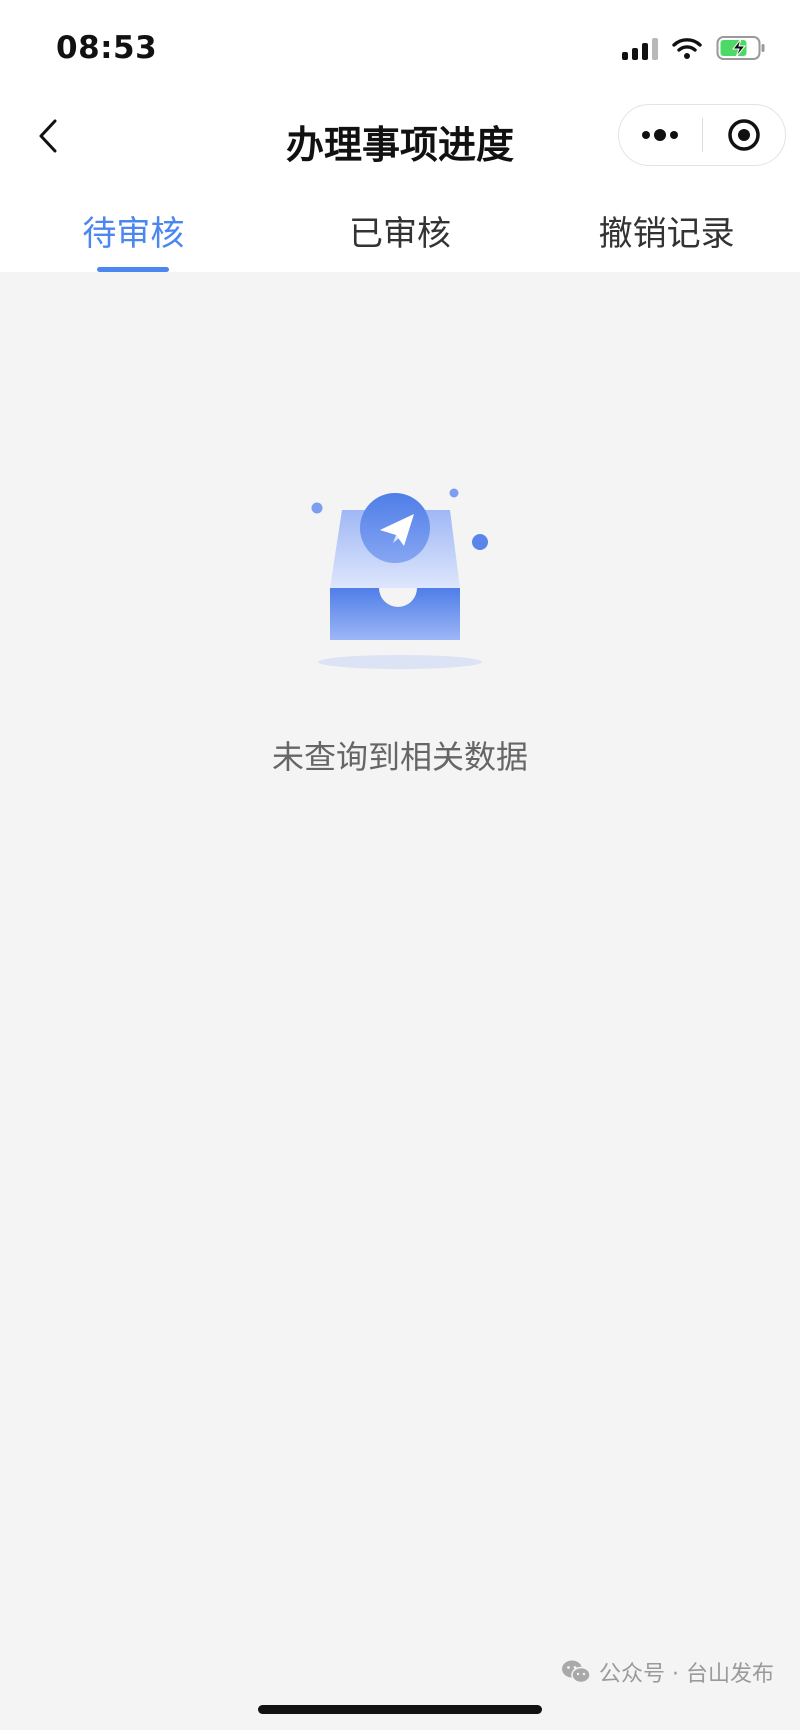  What do you see at coordinates (399, 757) in the screenshot?
I see `empty-state-message: 未查询到相关数据` at bounding box center [399, 757].